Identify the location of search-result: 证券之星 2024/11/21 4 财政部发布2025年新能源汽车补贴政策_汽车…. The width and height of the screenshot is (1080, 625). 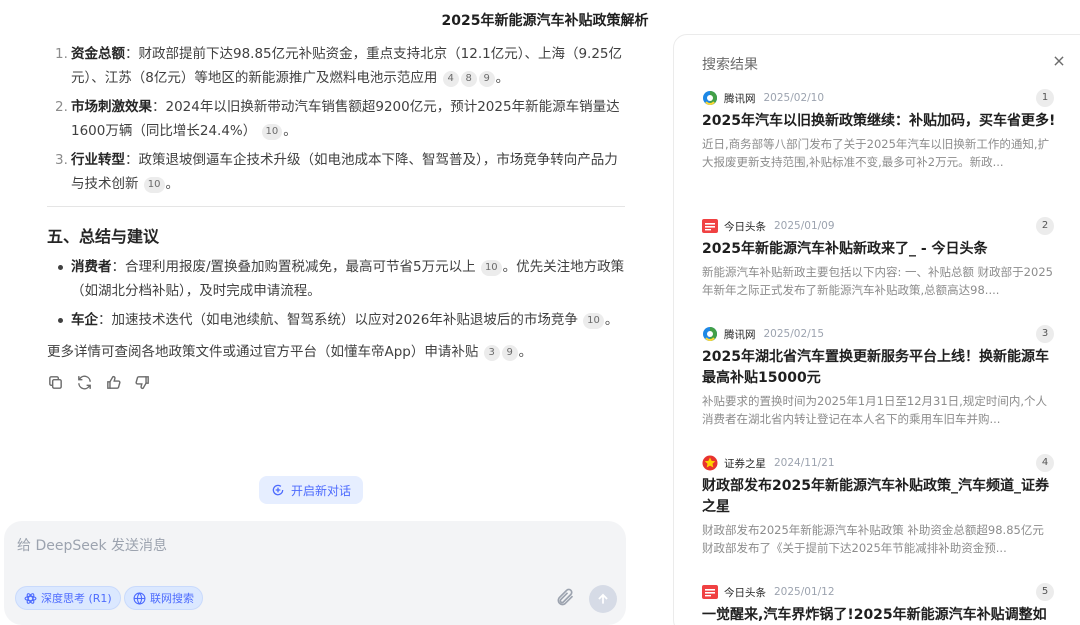
(880, 505).